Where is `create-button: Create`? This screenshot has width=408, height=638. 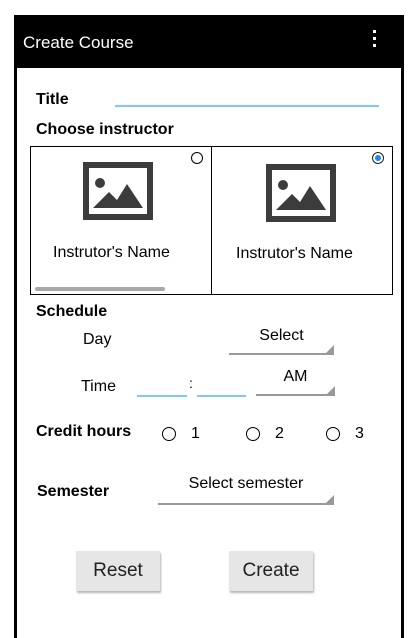 create-button: Create is located at coordinates (271, 571).